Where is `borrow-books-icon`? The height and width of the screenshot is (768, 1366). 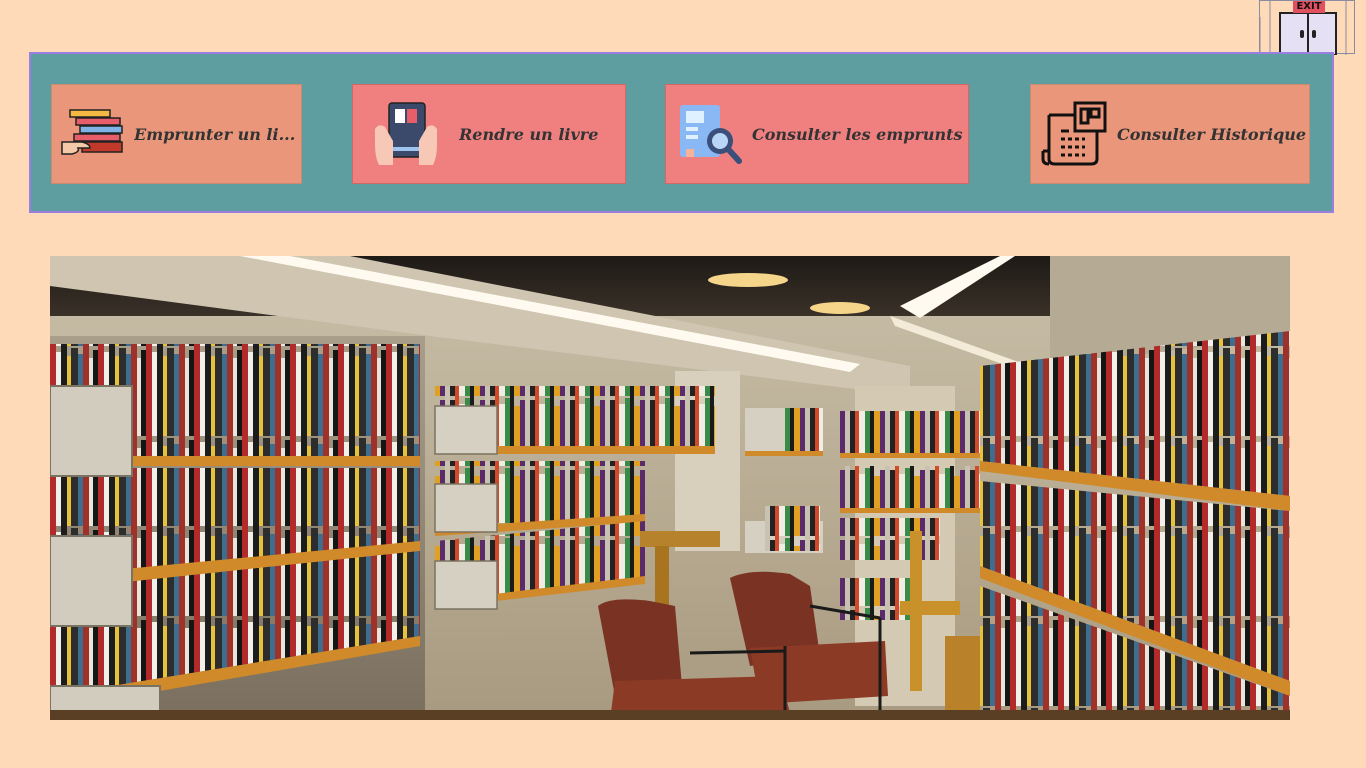 borrow-books-icon is located at coordinates (93, 134).